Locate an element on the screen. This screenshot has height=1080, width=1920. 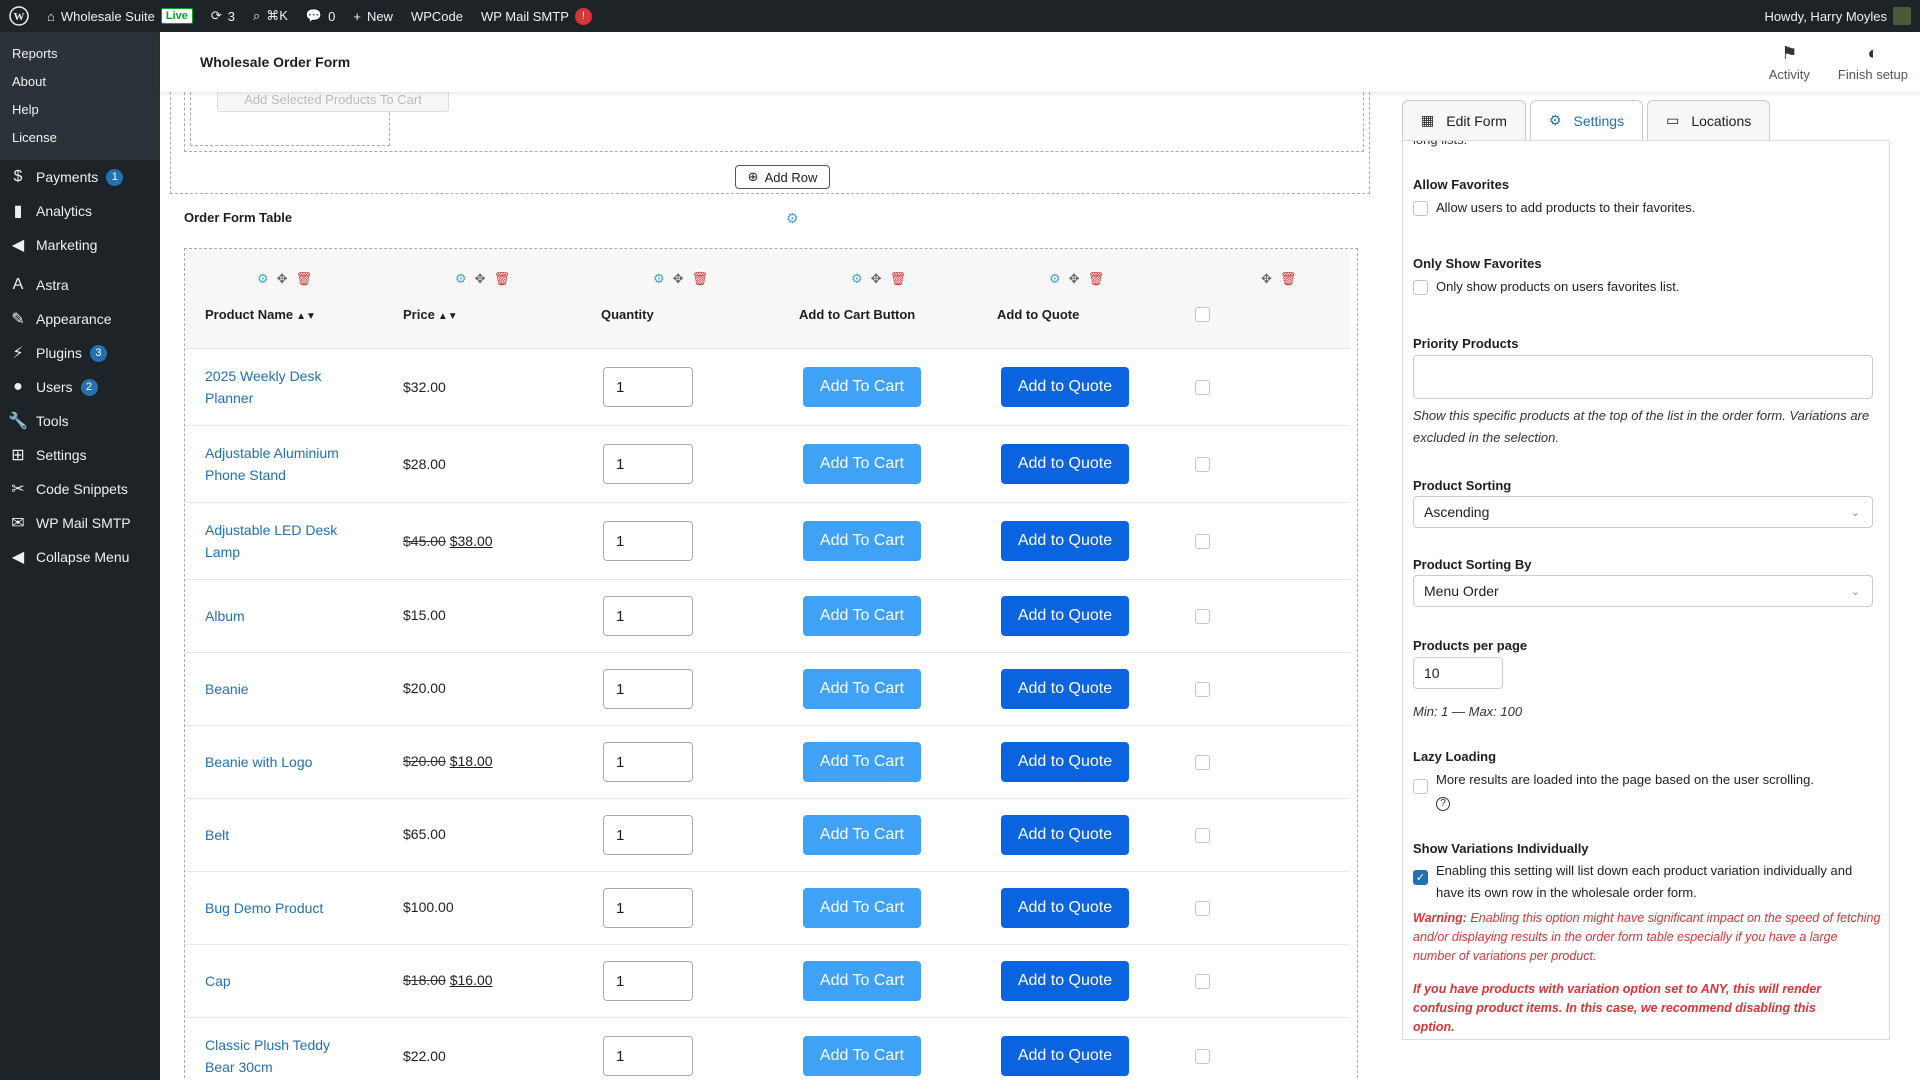
product-name-link: Adjustable Aluminium Phone Stand is located at coordinates (280, 464).